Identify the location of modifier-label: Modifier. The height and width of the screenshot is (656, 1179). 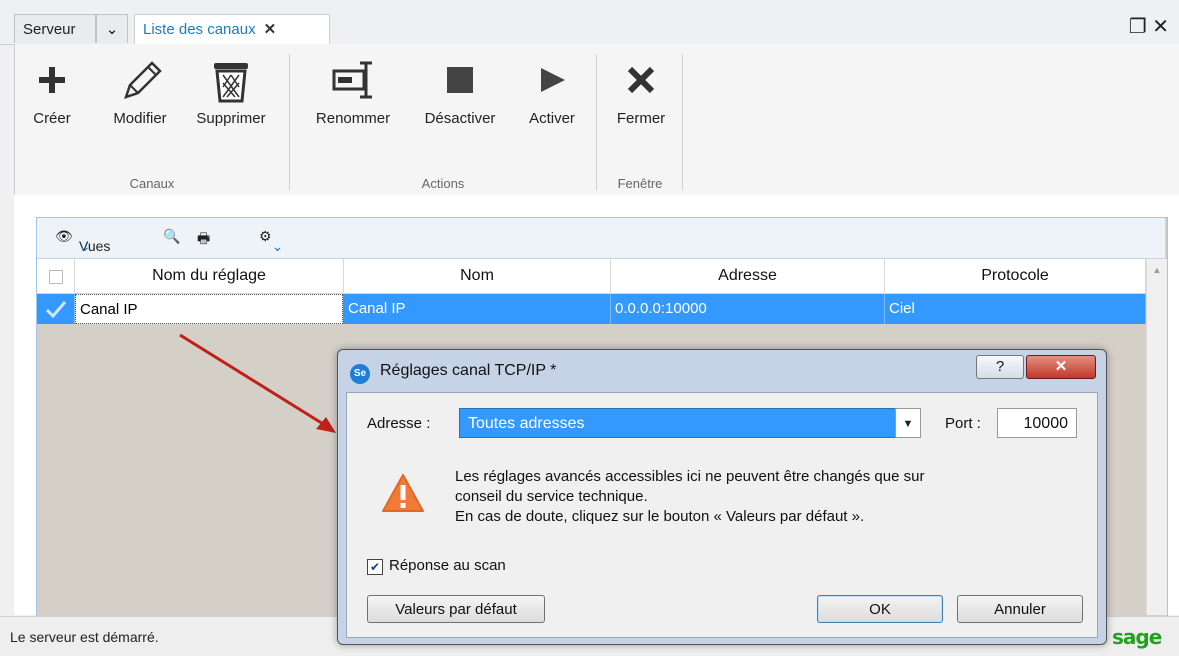
(140, 118).